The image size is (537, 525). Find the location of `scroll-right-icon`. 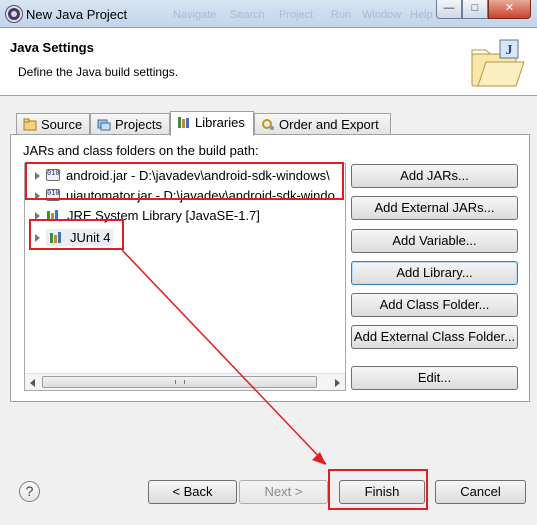

scroll-right-icon is located at coordinates (337, 383).